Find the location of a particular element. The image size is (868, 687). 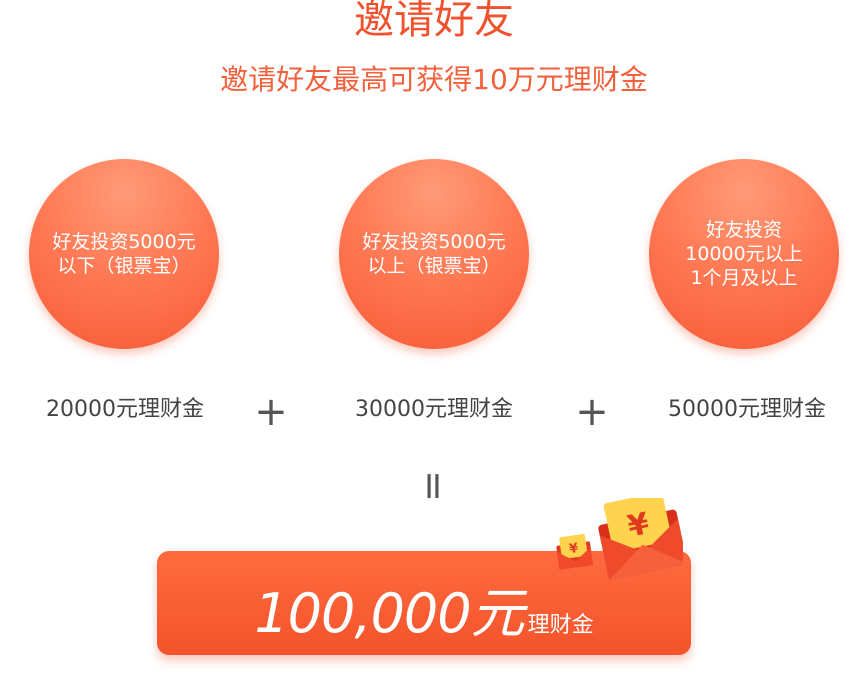

tier-circle-1: 好友投资5000元 以下（银票宝） is located at coordinates (124, 254).